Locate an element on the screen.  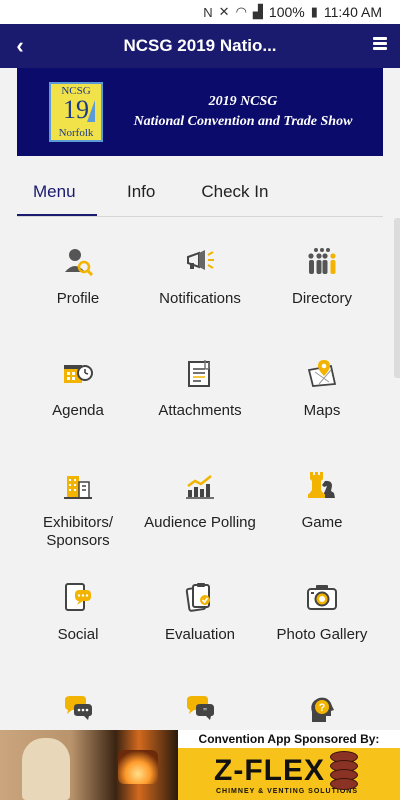
calendar-clock-icon is located at coordinates (78, 374).